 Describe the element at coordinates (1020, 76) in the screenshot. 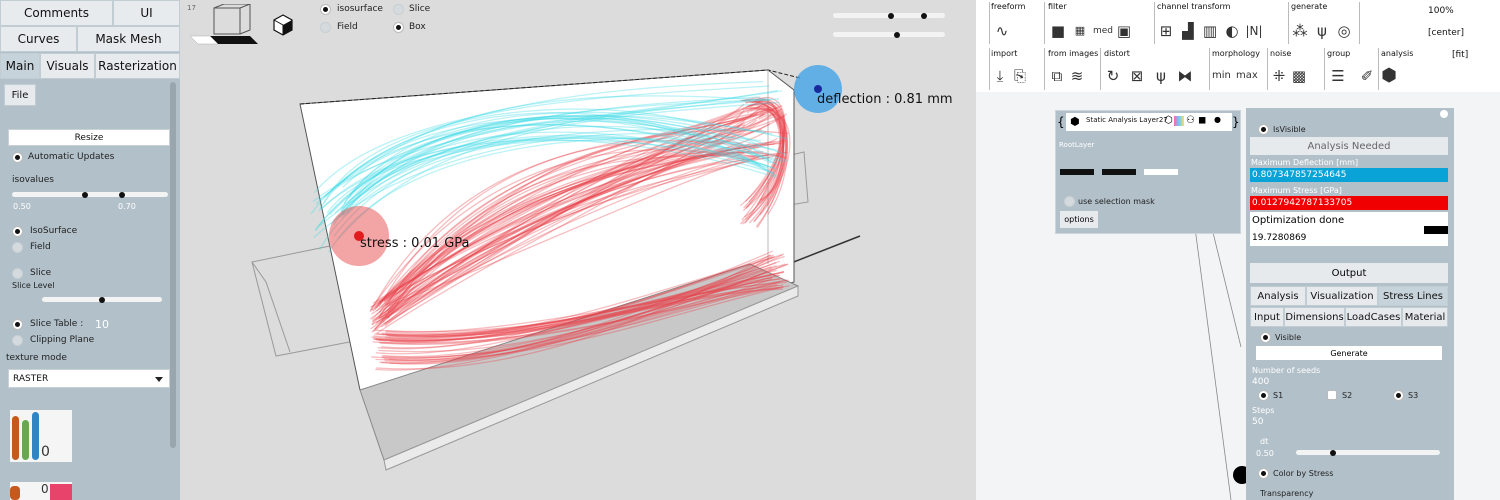

I see `import-doc-icon: ⎘` at that location.